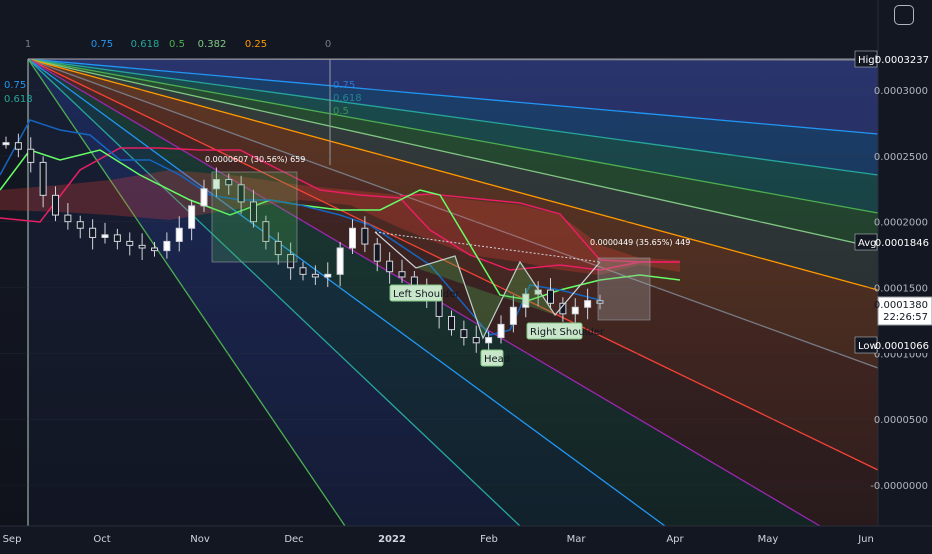  Describe the element at coordinates (102, 44) in the screenshot. I see `fan-level-label: 0.75` at that location.